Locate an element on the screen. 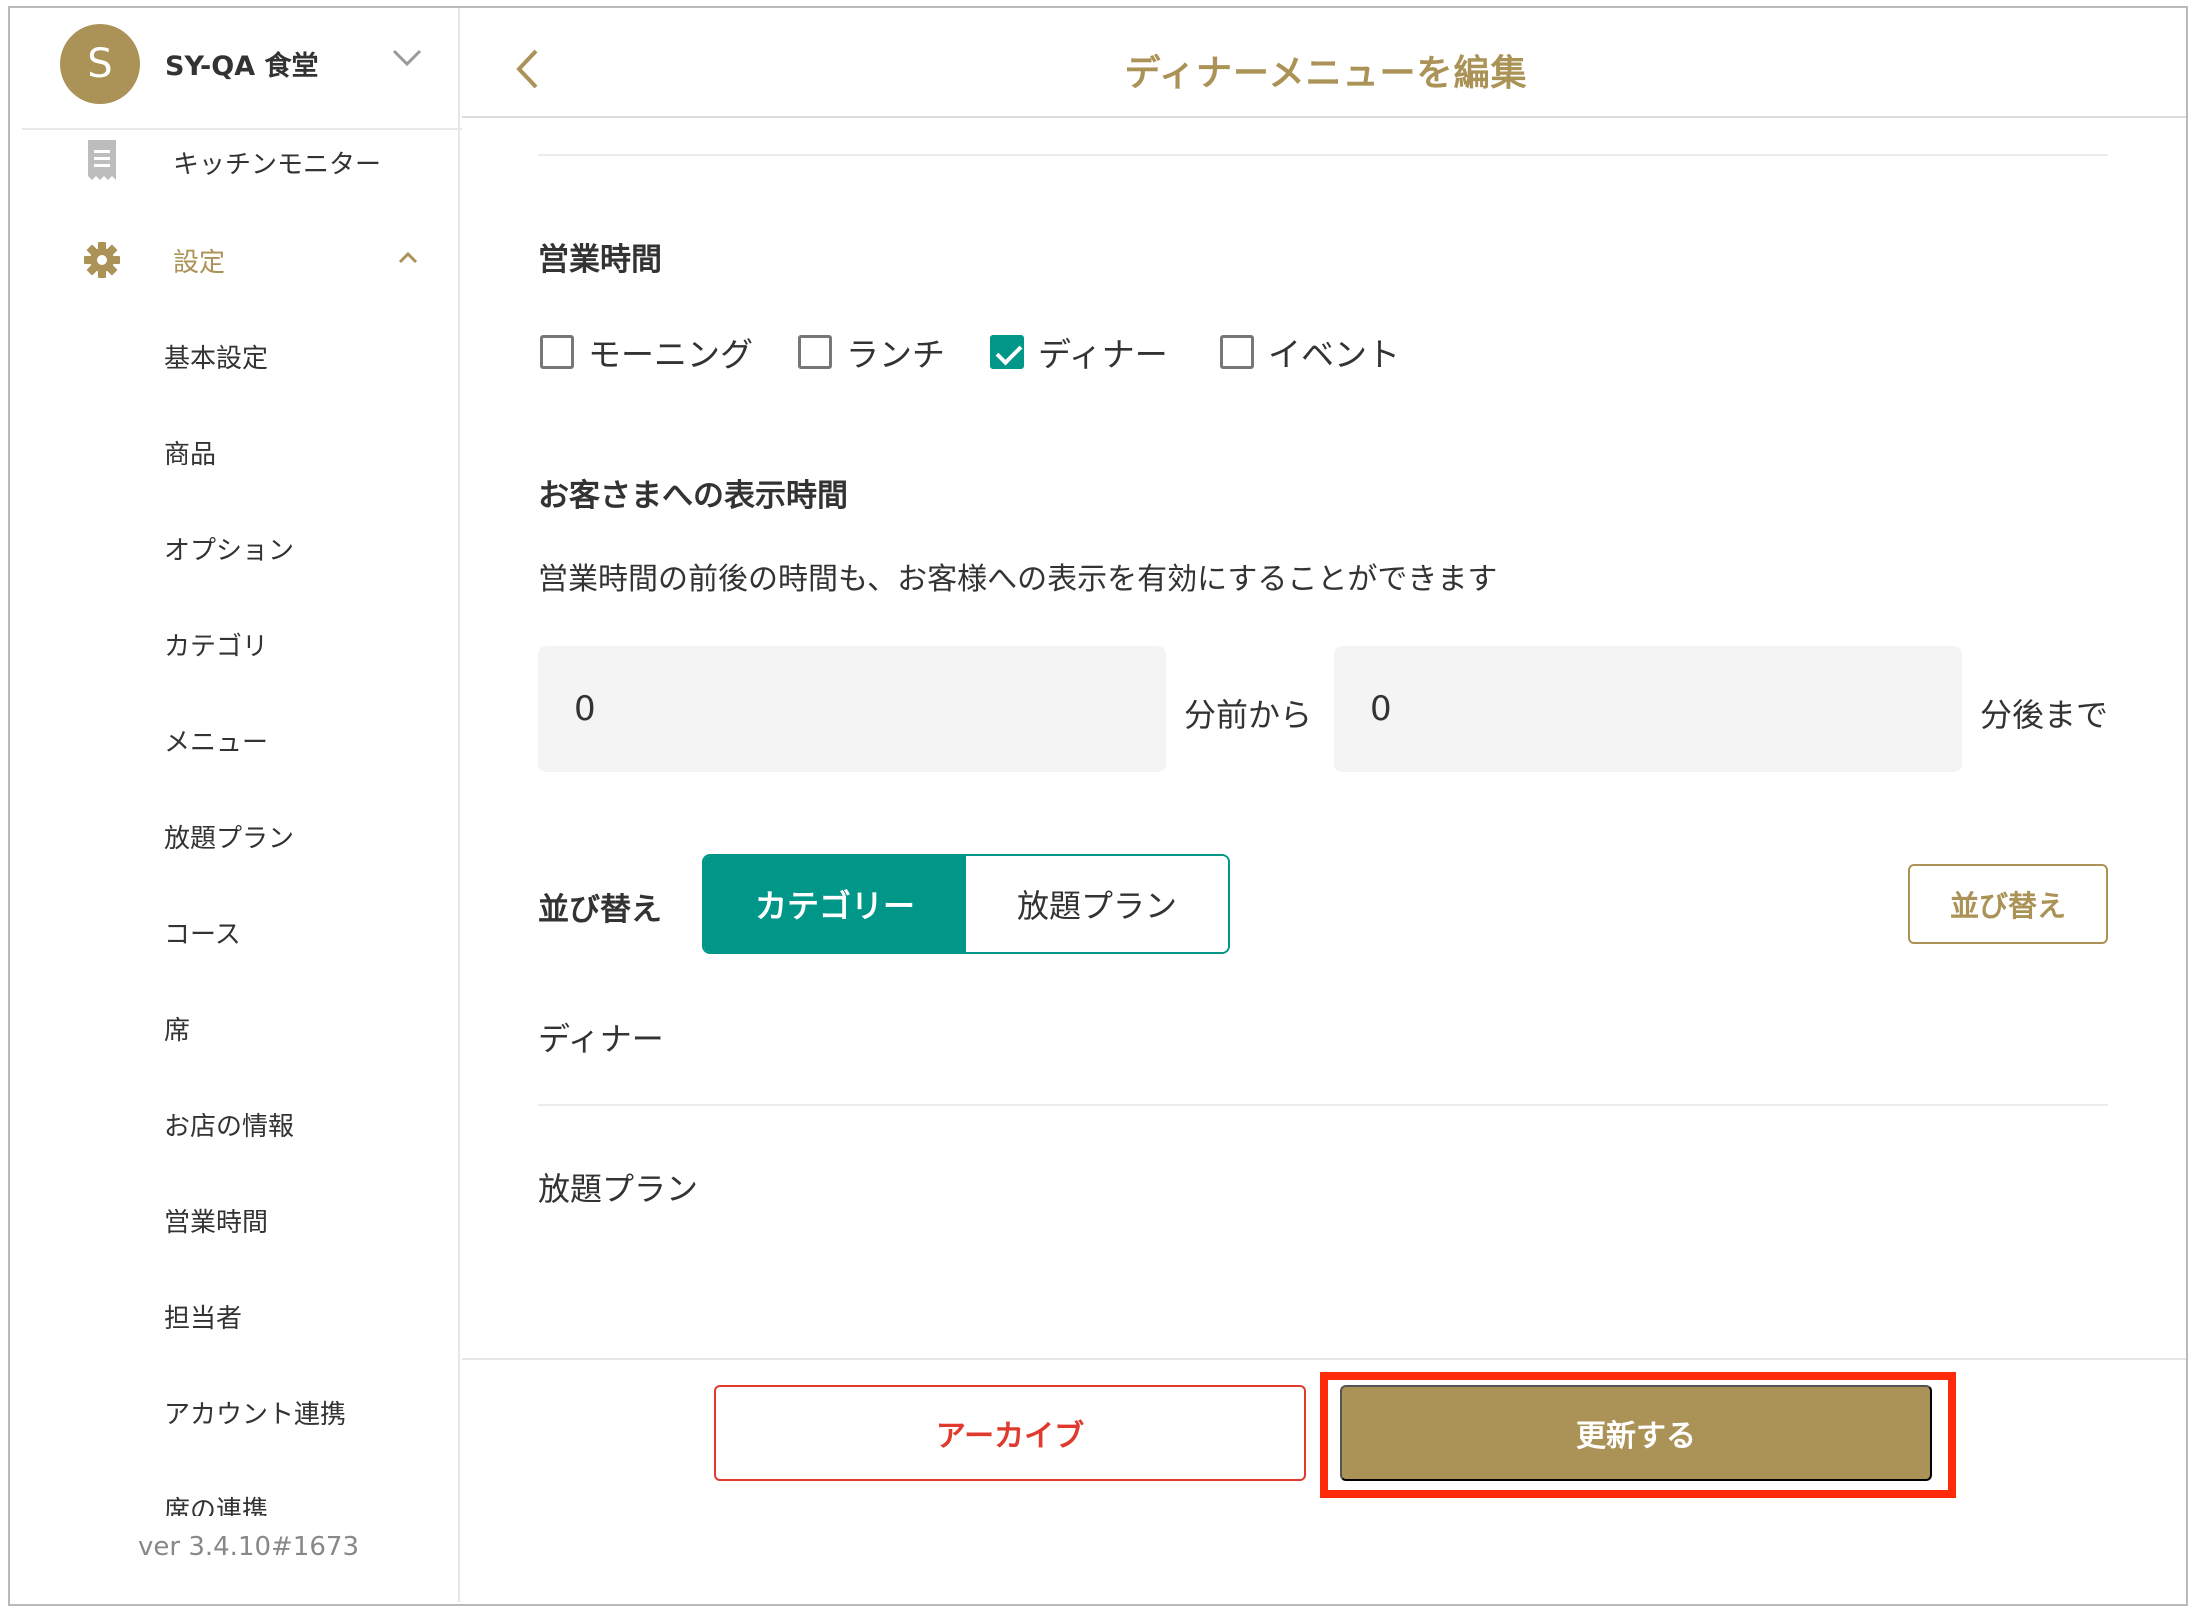  sidebar-item-settings: 設定 is located at coordinates (235, 258).